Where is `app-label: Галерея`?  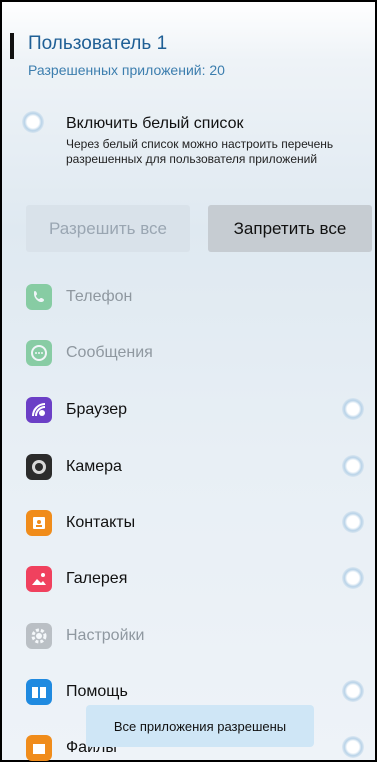
app-label: Галерея is located at coordinates (97, 578).